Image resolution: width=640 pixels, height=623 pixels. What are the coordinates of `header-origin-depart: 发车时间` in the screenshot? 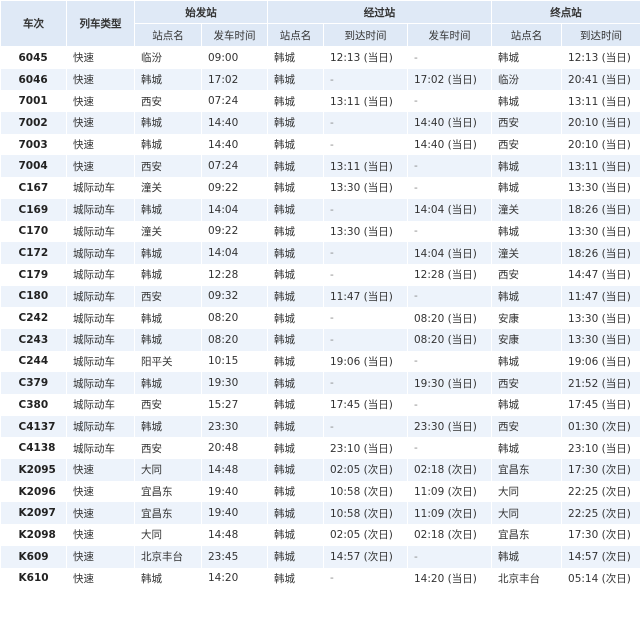 It's located at (234, 35).